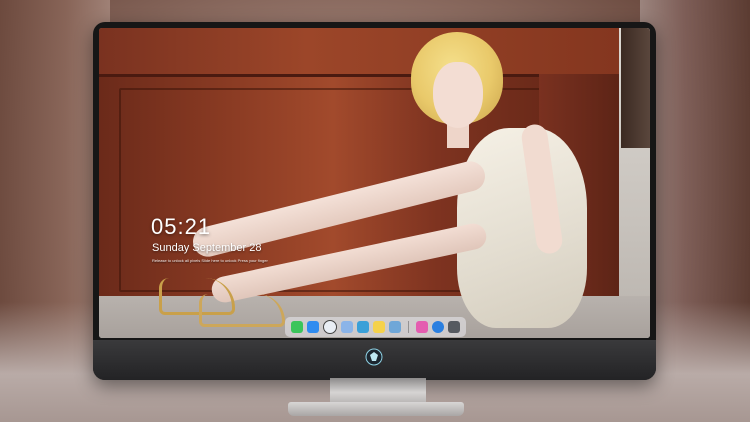  What do you see at coordinates (330, 327) in the screenshot?
I see `safari-icon` at bounding box center [330, 327].